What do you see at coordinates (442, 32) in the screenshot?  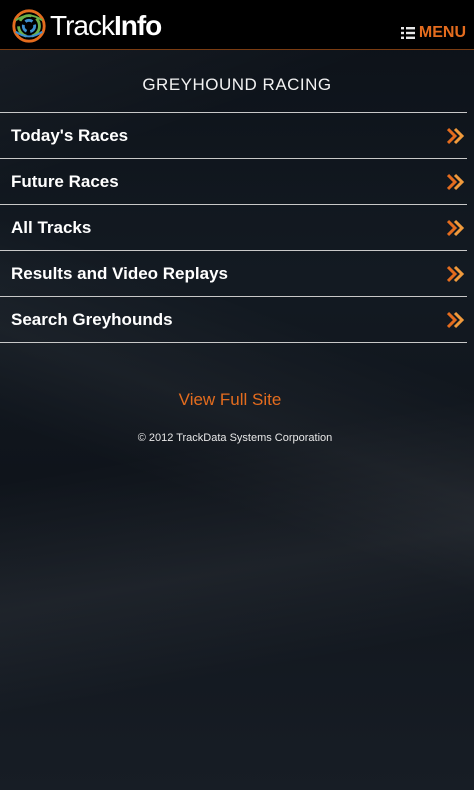 I see `menu-label: MENU` at bounding box center [442, 32].